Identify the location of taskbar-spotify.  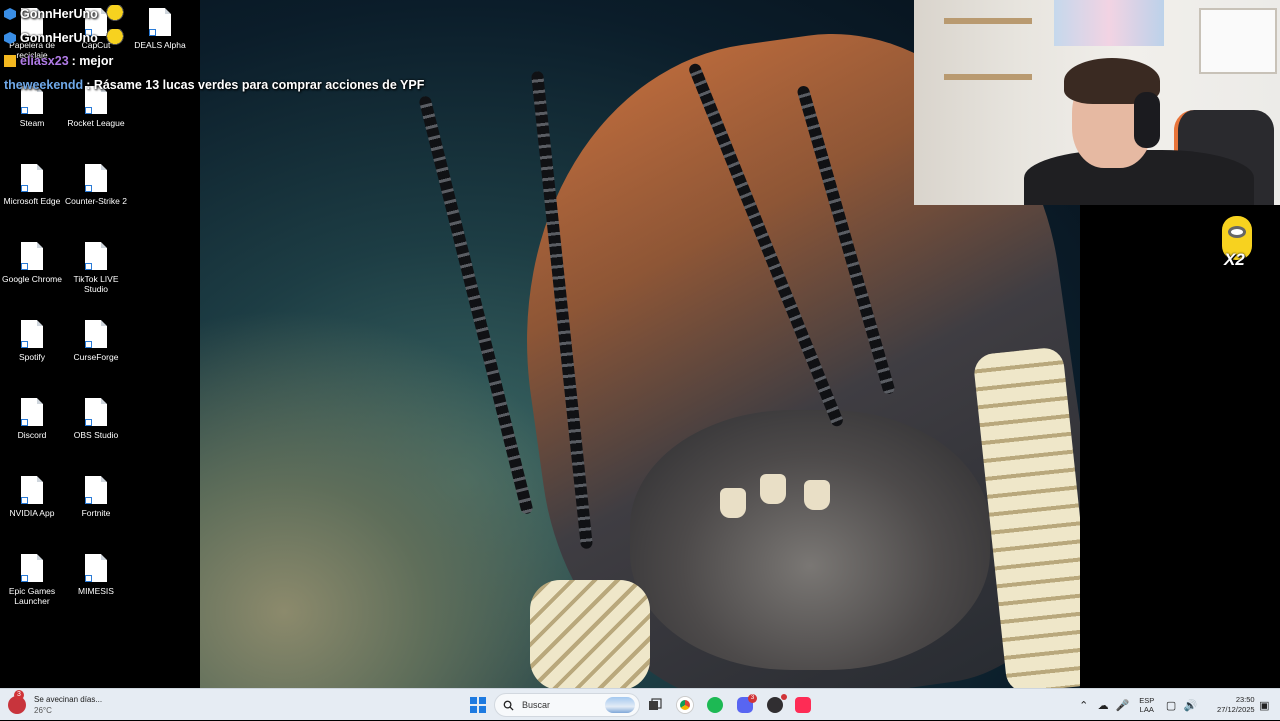
(715, 705).